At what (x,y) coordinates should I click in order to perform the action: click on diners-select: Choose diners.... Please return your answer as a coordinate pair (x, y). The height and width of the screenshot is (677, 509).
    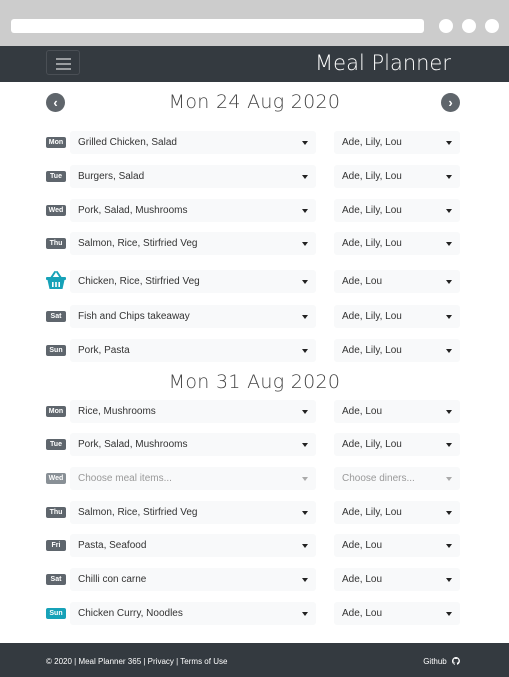
    Looking at the image, I should click on (397, 478).